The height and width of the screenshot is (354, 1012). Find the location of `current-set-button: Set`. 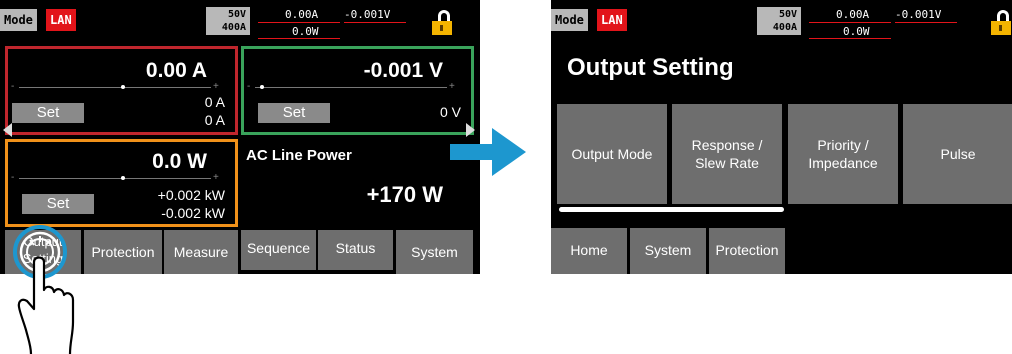

current-set-button: Set is located at coordinates (48, 113).